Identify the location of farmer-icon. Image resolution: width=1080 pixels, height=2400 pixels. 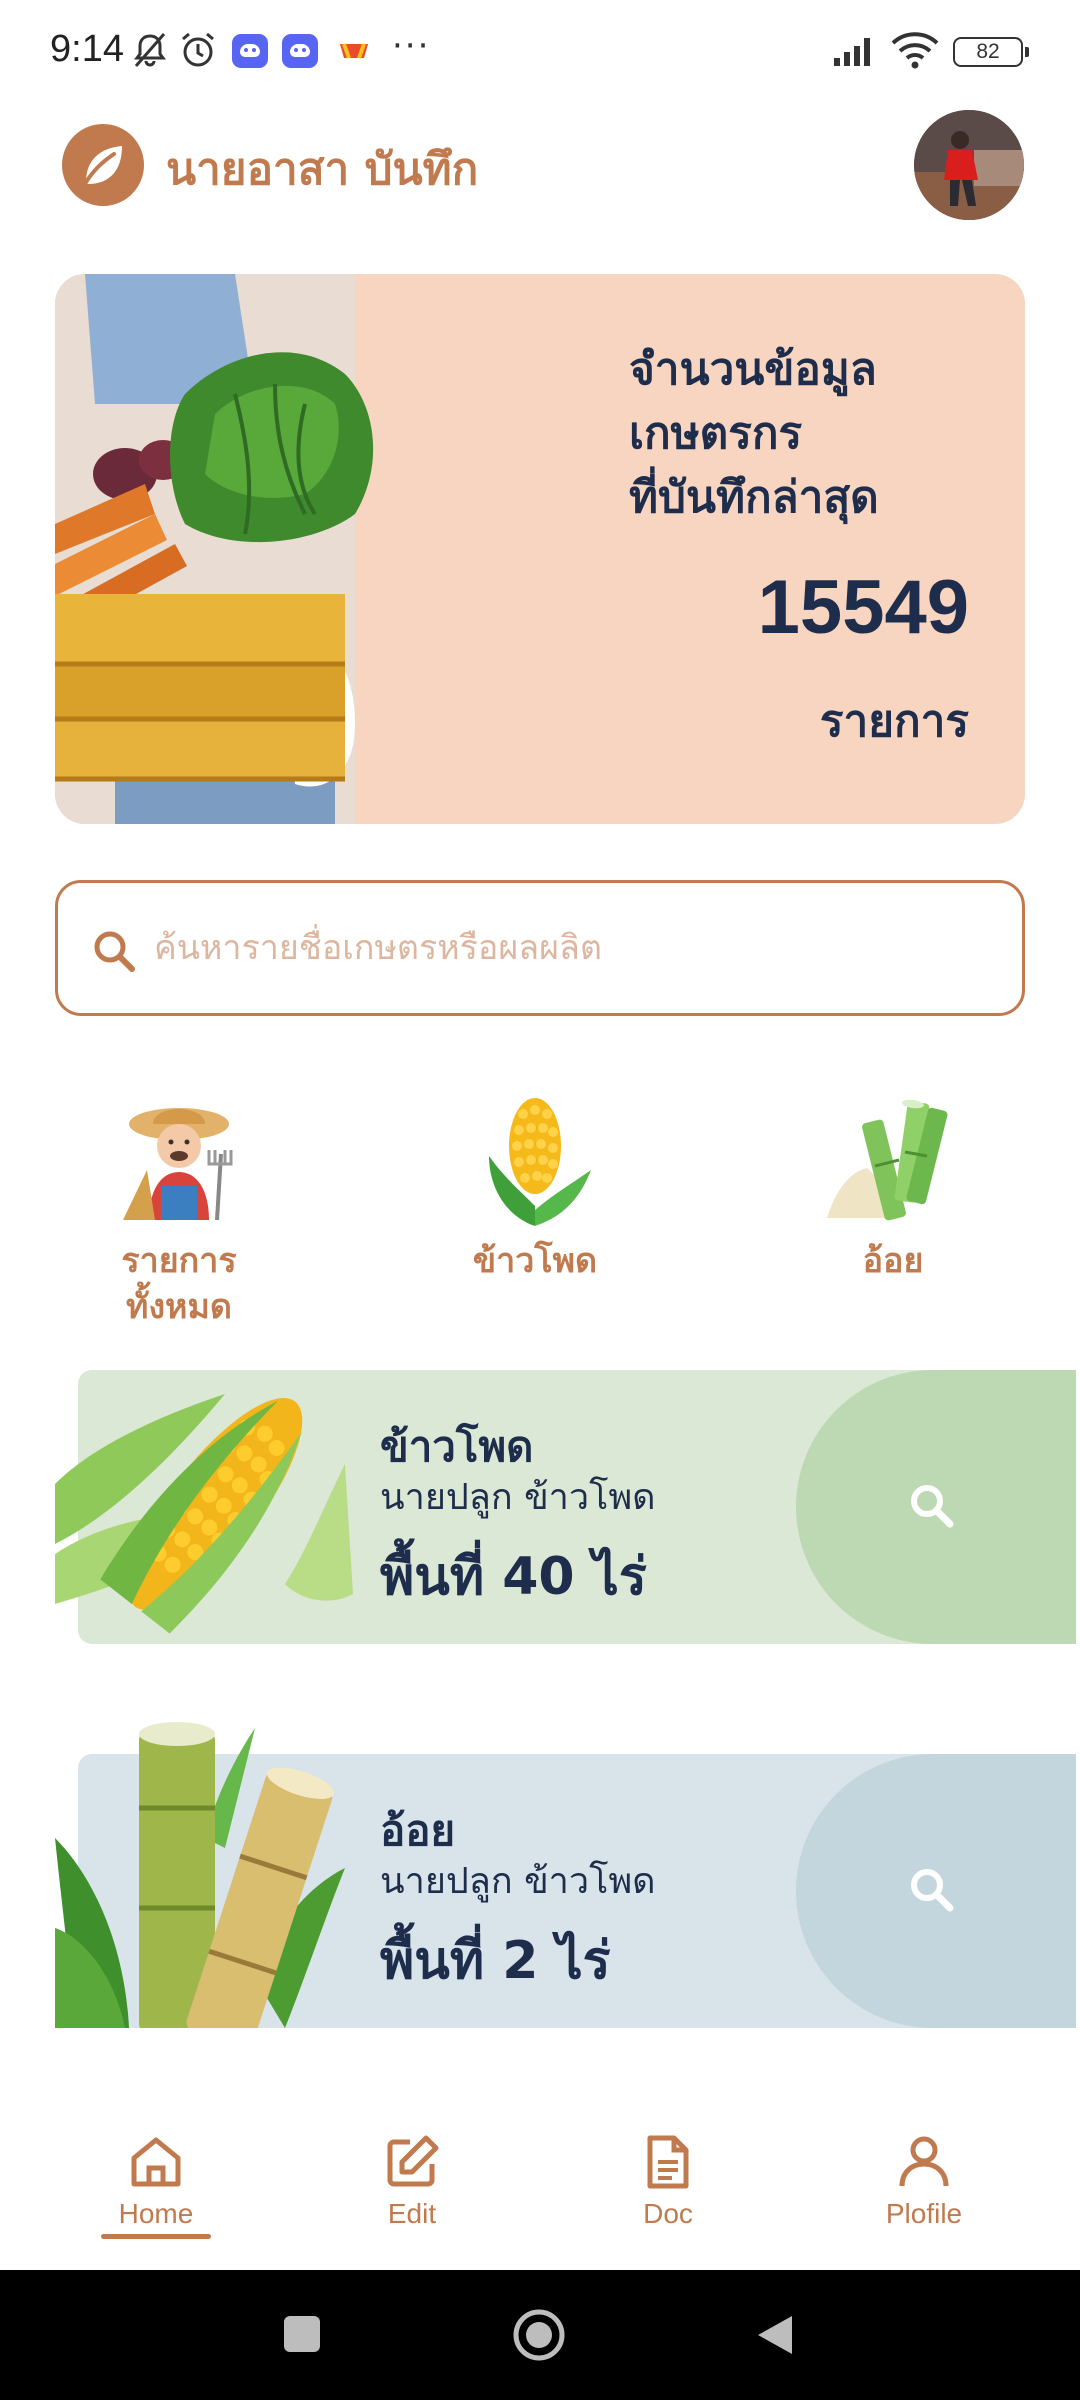
(178, 1164).